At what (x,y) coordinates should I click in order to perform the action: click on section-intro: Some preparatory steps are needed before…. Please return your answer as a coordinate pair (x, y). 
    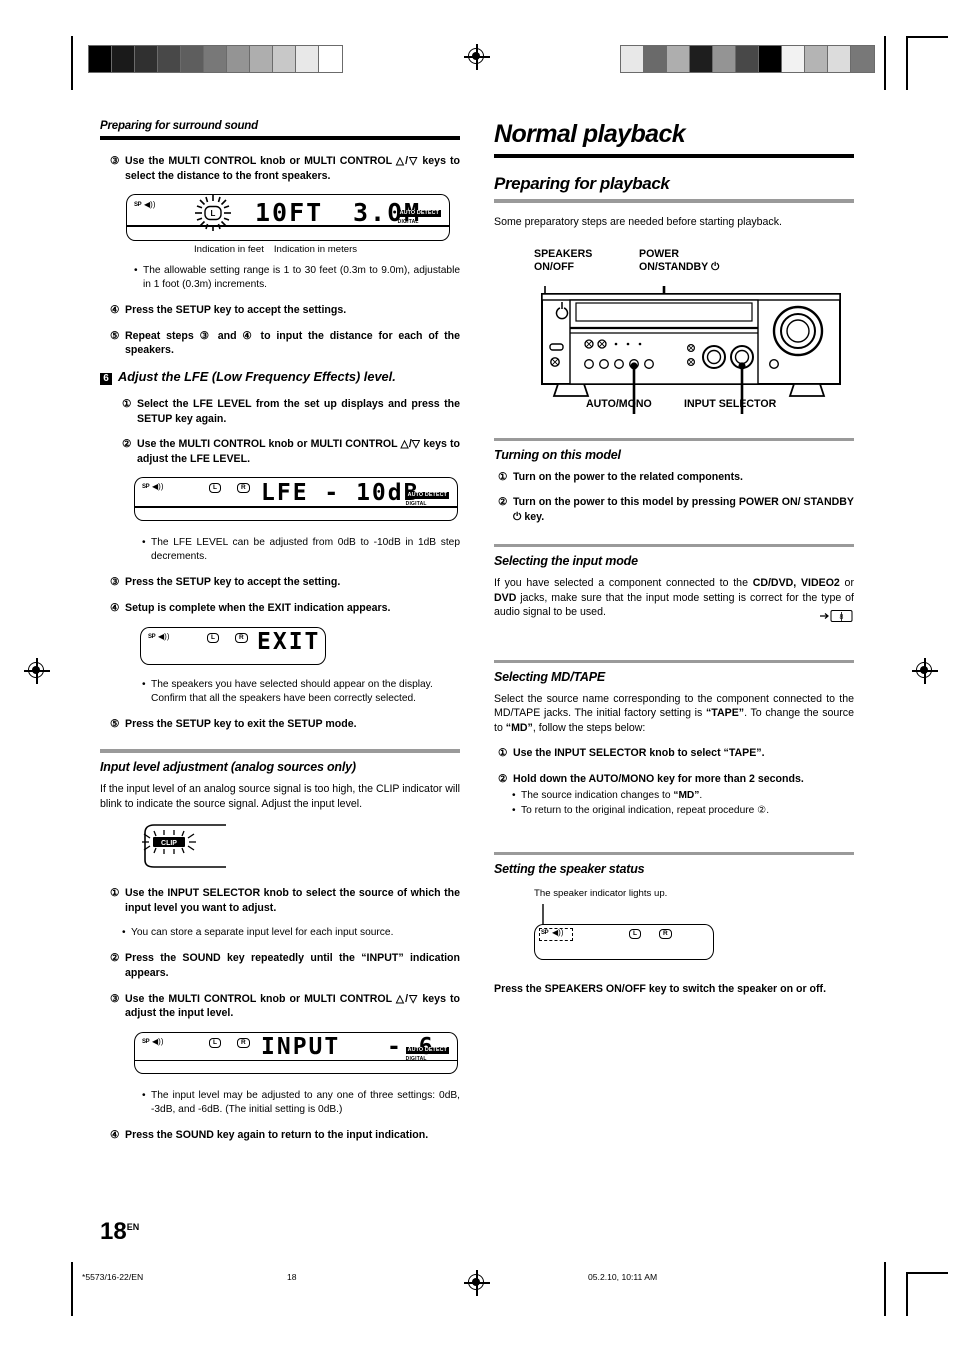
    Looking at the image, I should click on (638, 222).